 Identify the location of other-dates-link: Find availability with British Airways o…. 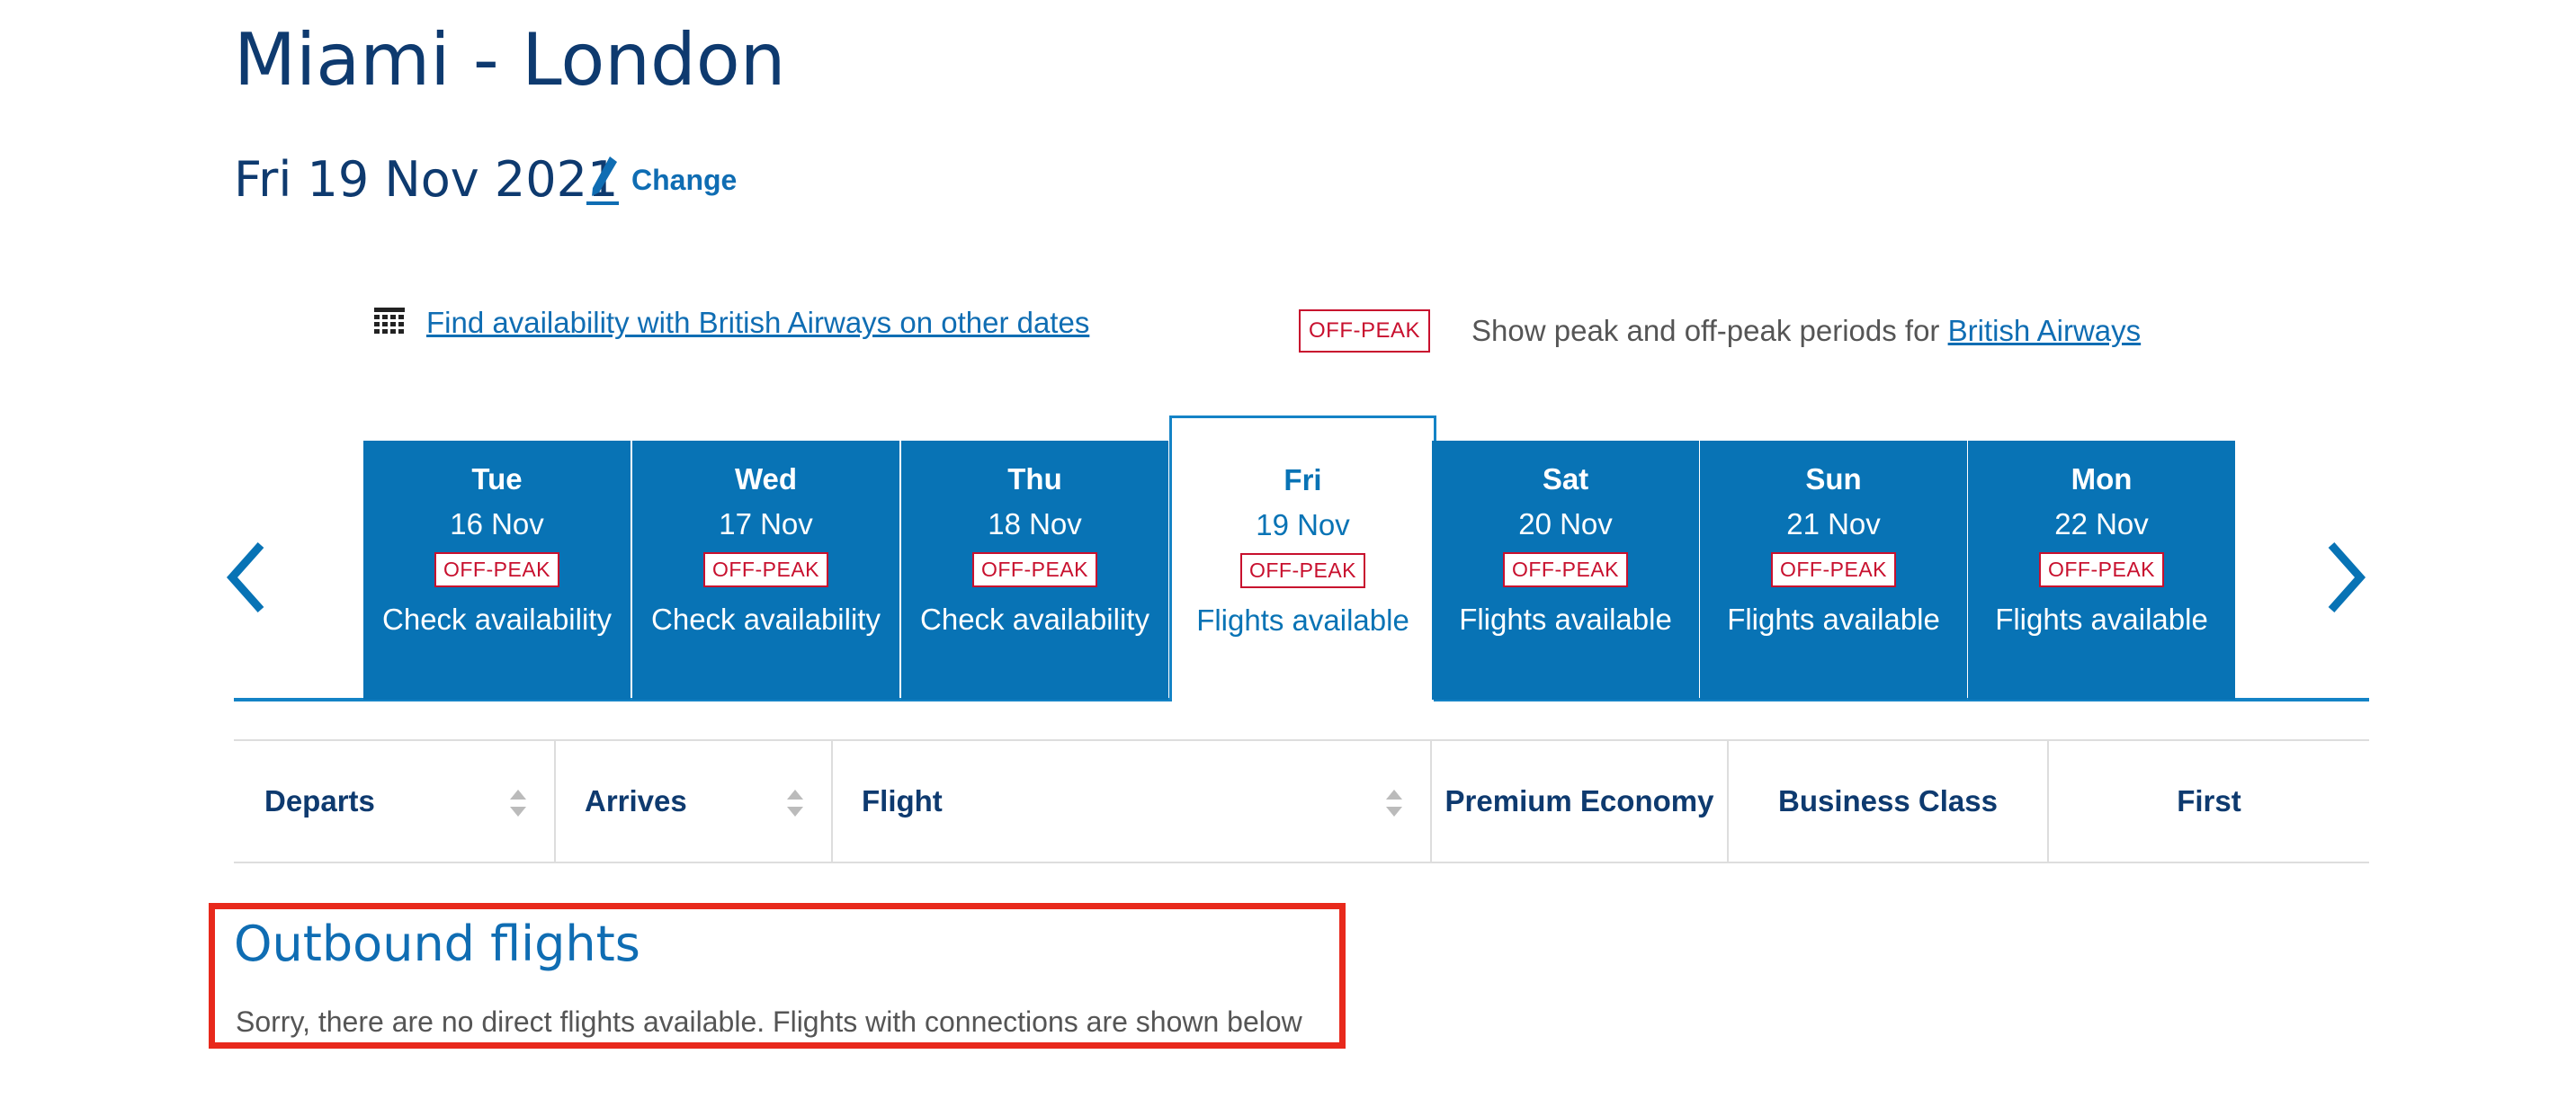
(757, 323).